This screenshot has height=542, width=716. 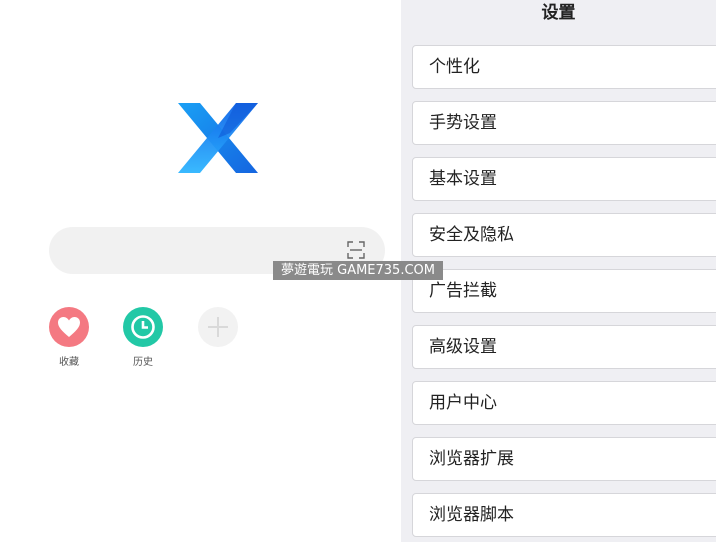 I want to click on settings-item-security-privacy: 安全及隐私, so click(x=564, y=235).